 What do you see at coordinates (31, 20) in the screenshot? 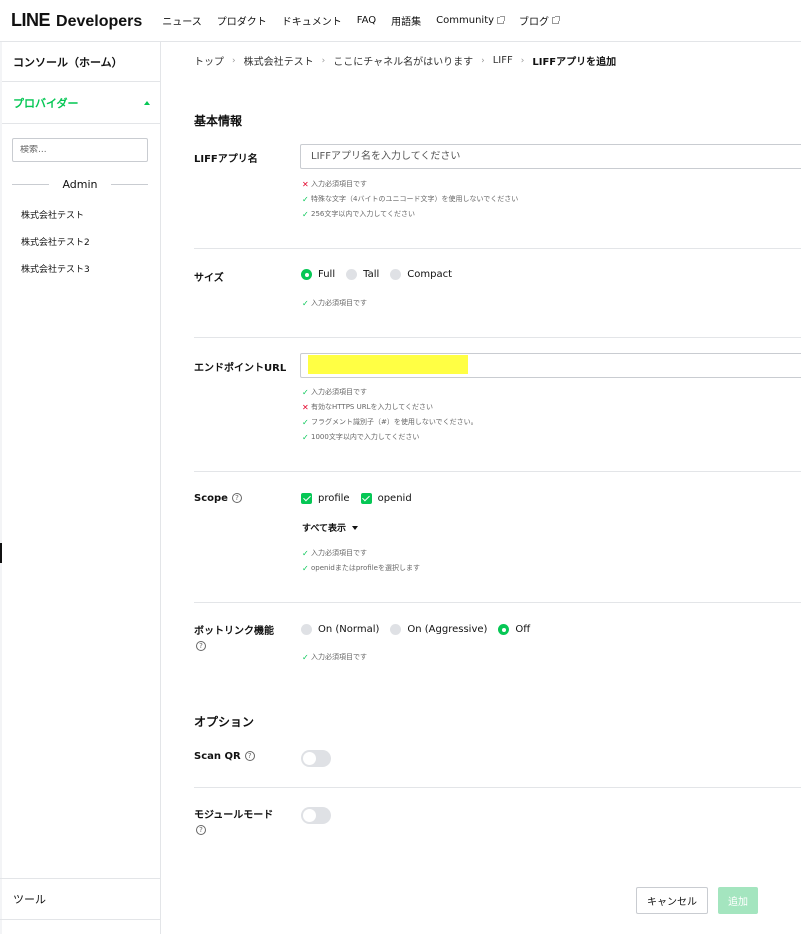
I see `logo-line-text: LINE` at bounding box center [31, 20].